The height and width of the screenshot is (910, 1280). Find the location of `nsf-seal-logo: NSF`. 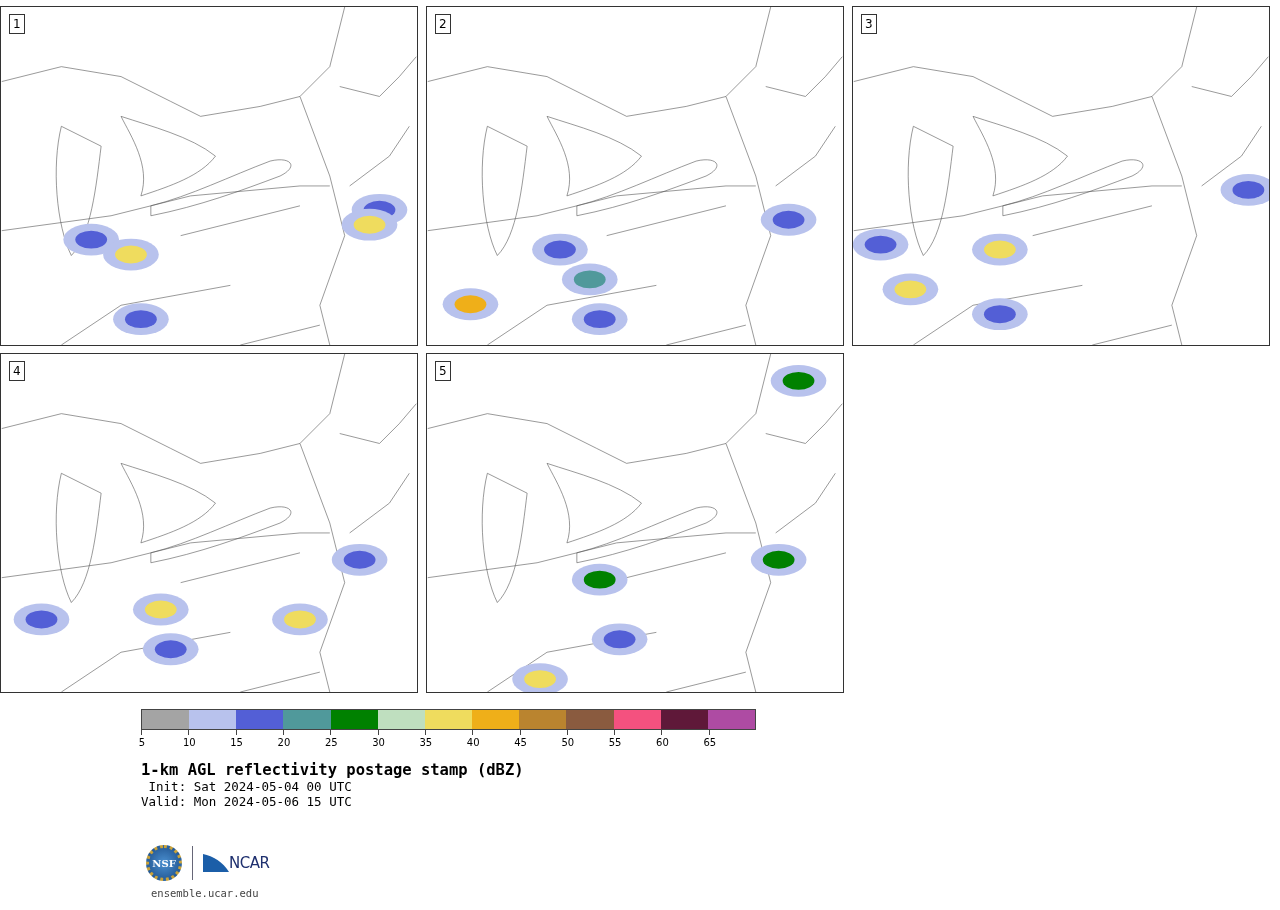

nsf-seal-logo: NSF is located at coordinates (164, 863).